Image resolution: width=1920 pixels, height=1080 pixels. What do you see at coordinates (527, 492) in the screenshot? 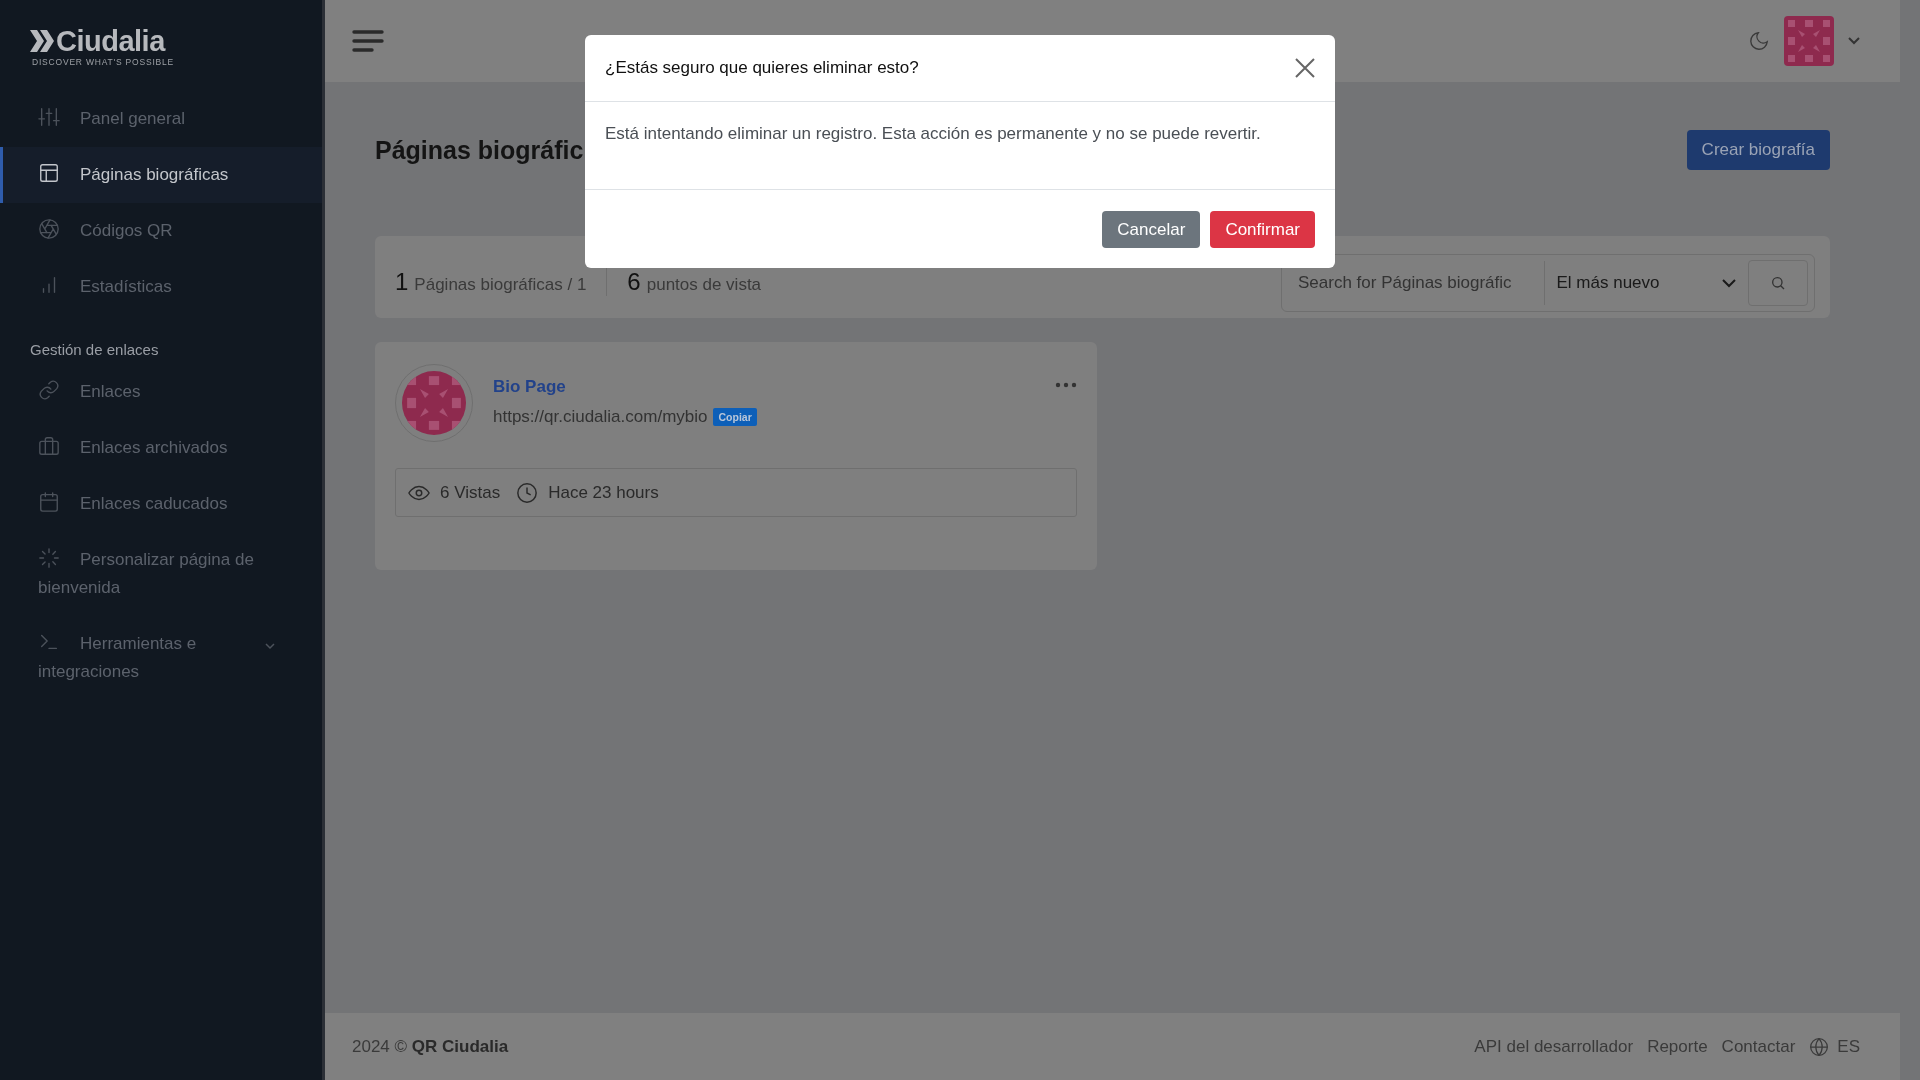
I see `clock-icon` at bounding box center [527, 492].